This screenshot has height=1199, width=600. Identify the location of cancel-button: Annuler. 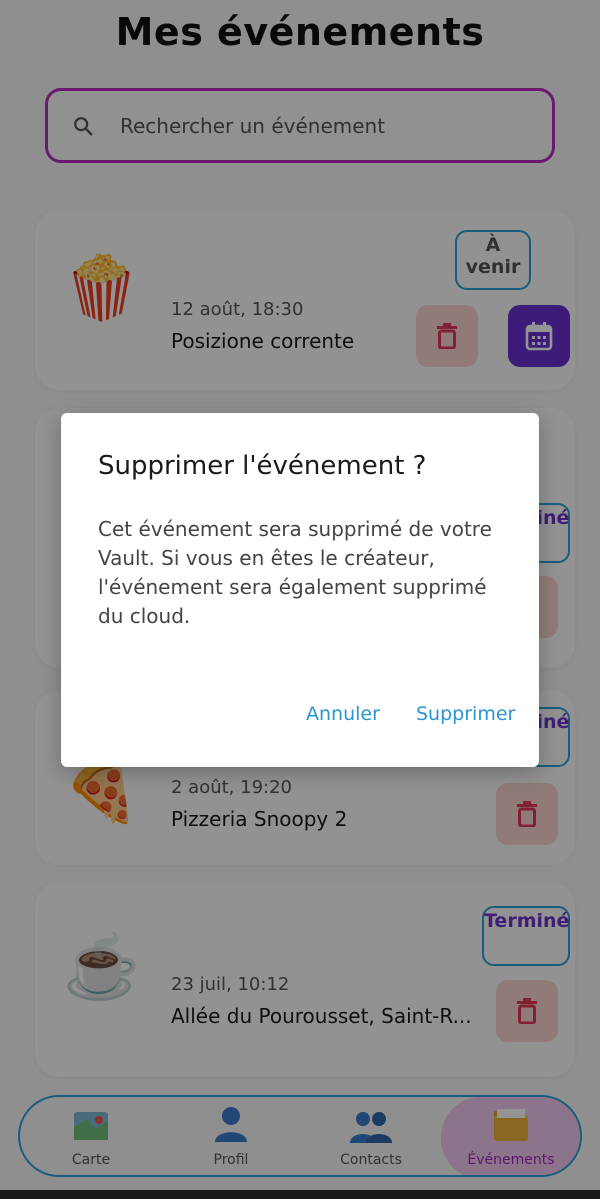
(343, 714).